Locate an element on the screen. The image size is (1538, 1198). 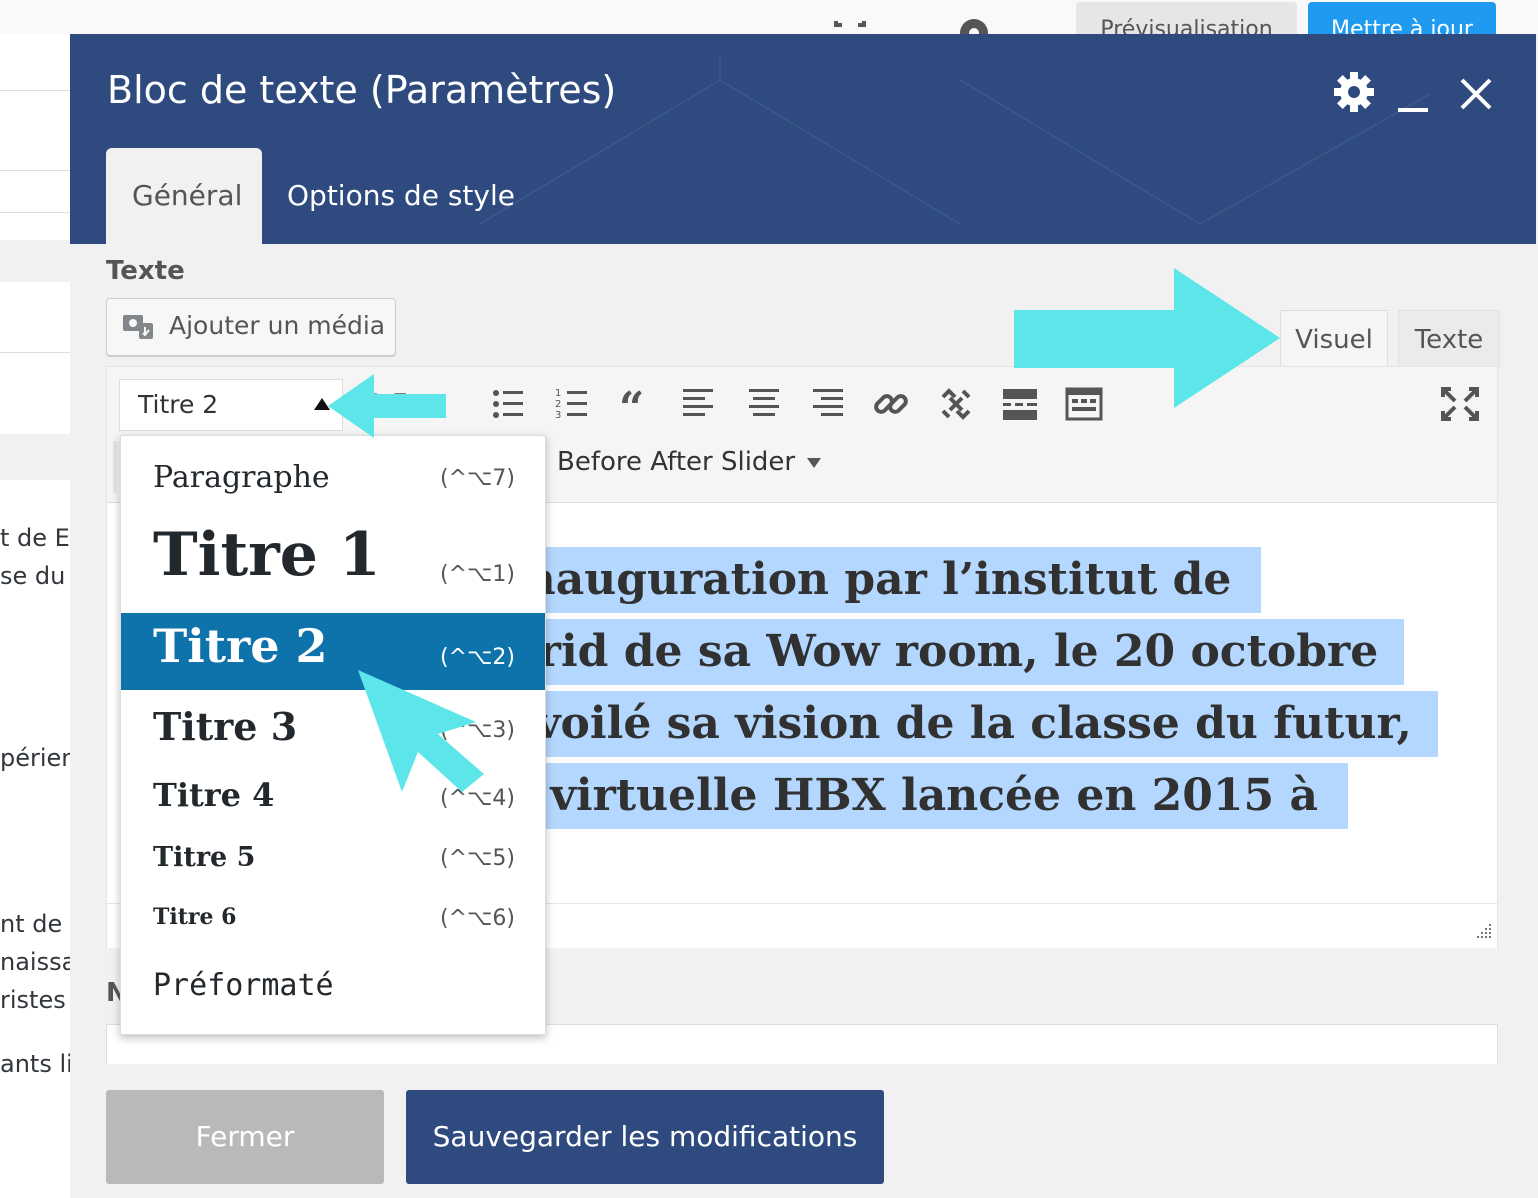
format-option-shortcut: (^⌥1) is located at coordinates (477, 574).